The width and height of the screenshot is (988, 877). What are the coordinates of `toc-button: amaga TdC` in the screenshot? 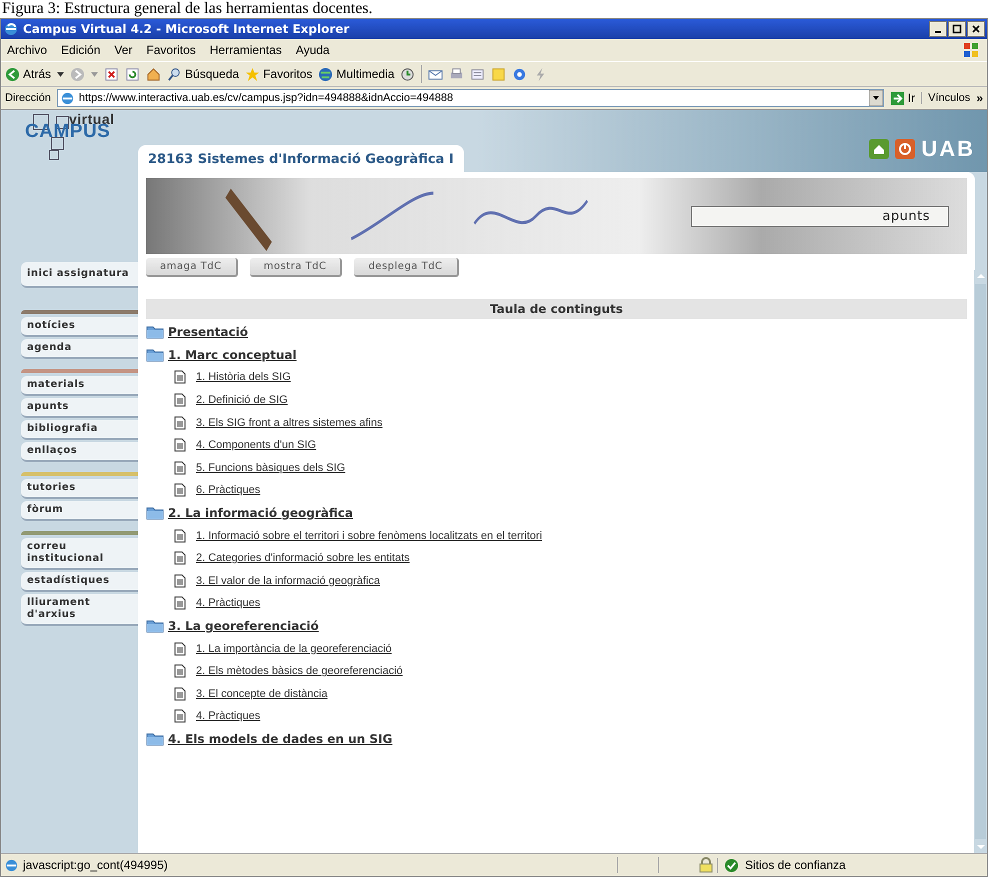 It's located at (192, 267).